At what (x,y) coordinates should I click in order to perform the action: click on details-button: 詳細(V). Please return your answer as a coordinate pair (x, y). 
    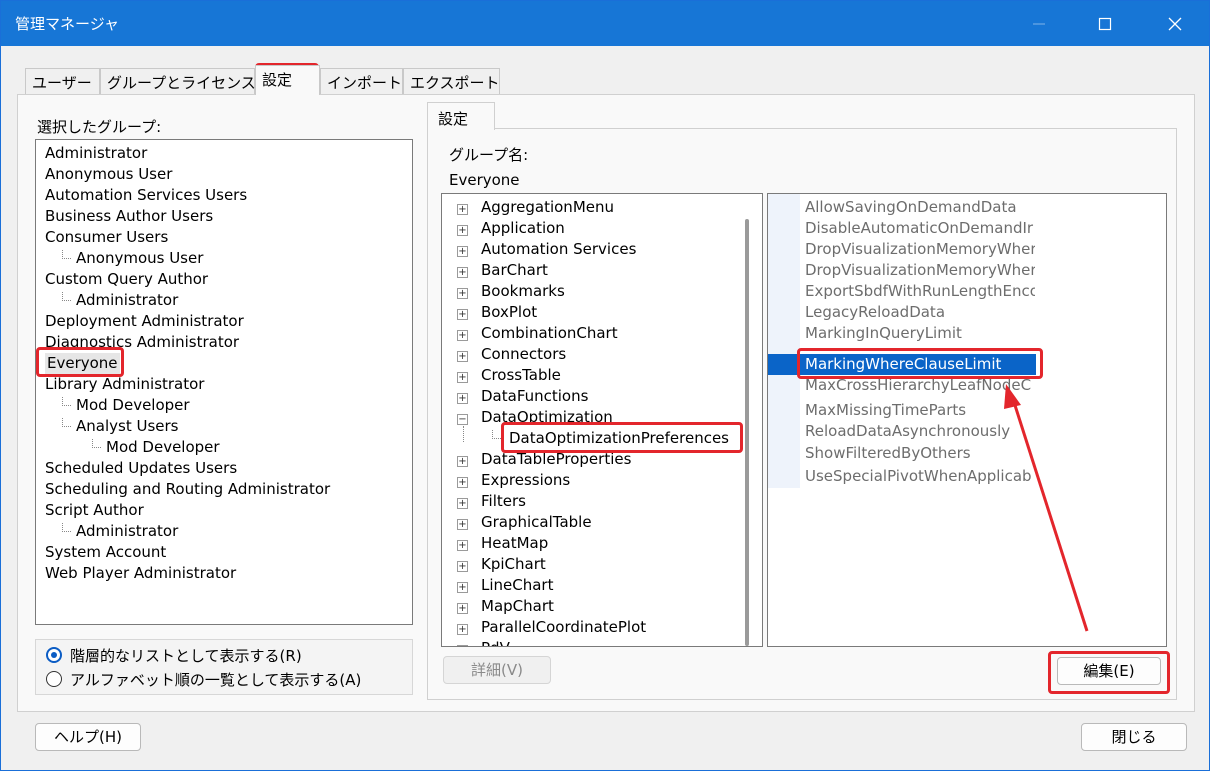
    Looking at the image, I should click on (497, 670).